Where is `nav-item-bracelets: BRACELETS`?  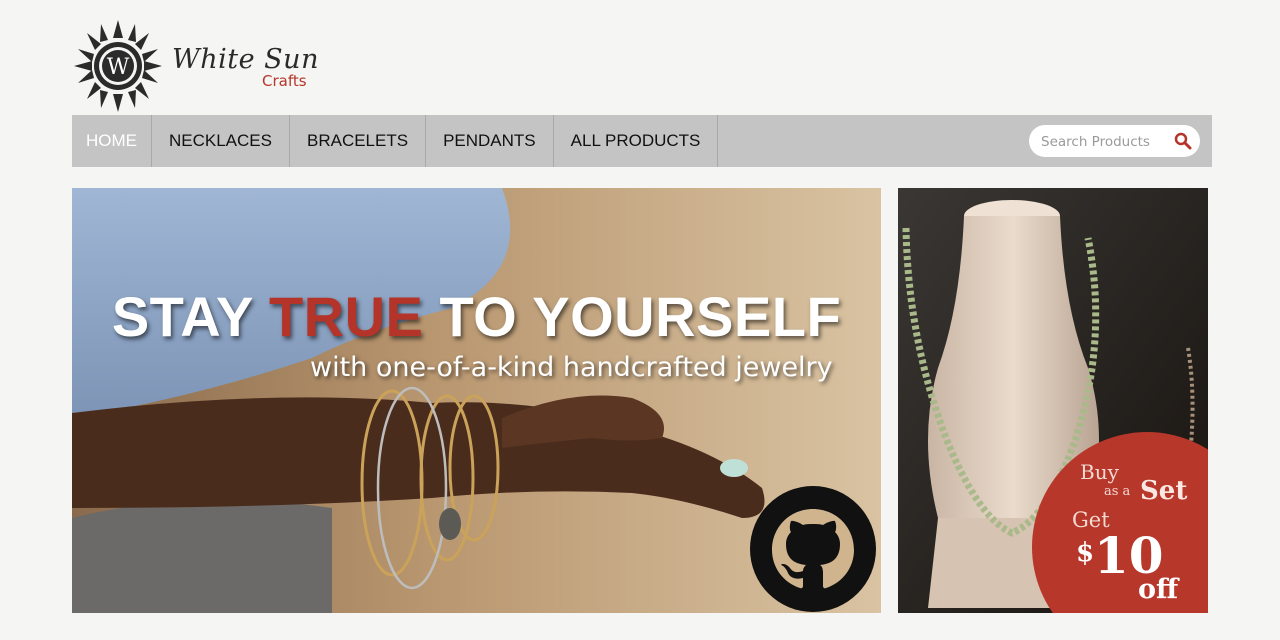
nav-item-bracelets: BRACELETS is located at coordinates (358, 141).